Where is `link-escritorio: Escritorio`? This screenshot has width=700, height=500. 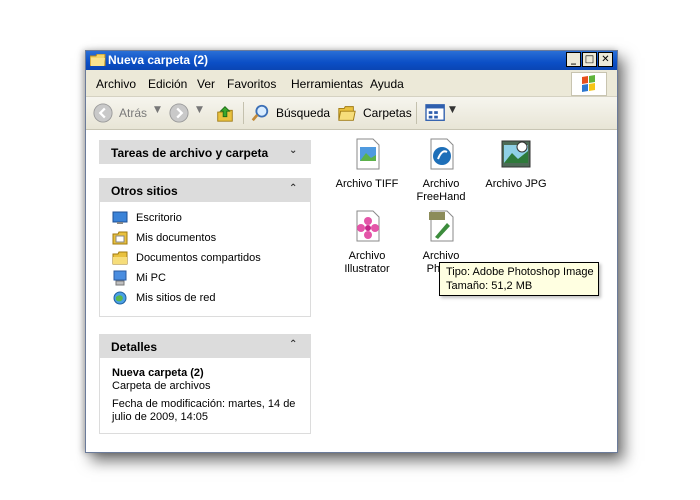 link-escritorio: Escritorio is located at coordinates (205, 218).